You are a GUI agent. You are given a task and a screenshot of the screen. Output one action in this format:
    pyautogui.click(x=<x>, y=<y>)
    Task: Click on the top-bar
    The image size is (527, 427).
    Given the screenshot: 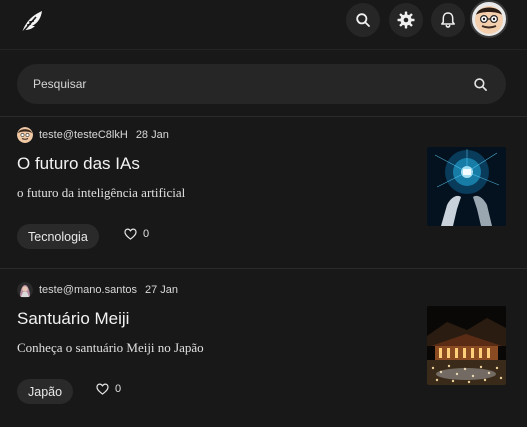 What is the action you would take?
    pyautogui.click(x=263, y=25)
    